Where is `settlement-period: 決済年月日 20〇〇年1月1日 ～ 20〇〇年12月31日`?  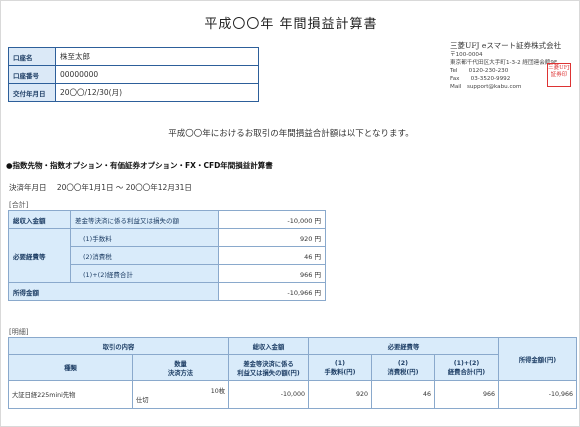
settlement-period: 決済年月日 20〇〇年1月1日 ～ 20〇〇年12月31日 is located at coordinates (100, 187).